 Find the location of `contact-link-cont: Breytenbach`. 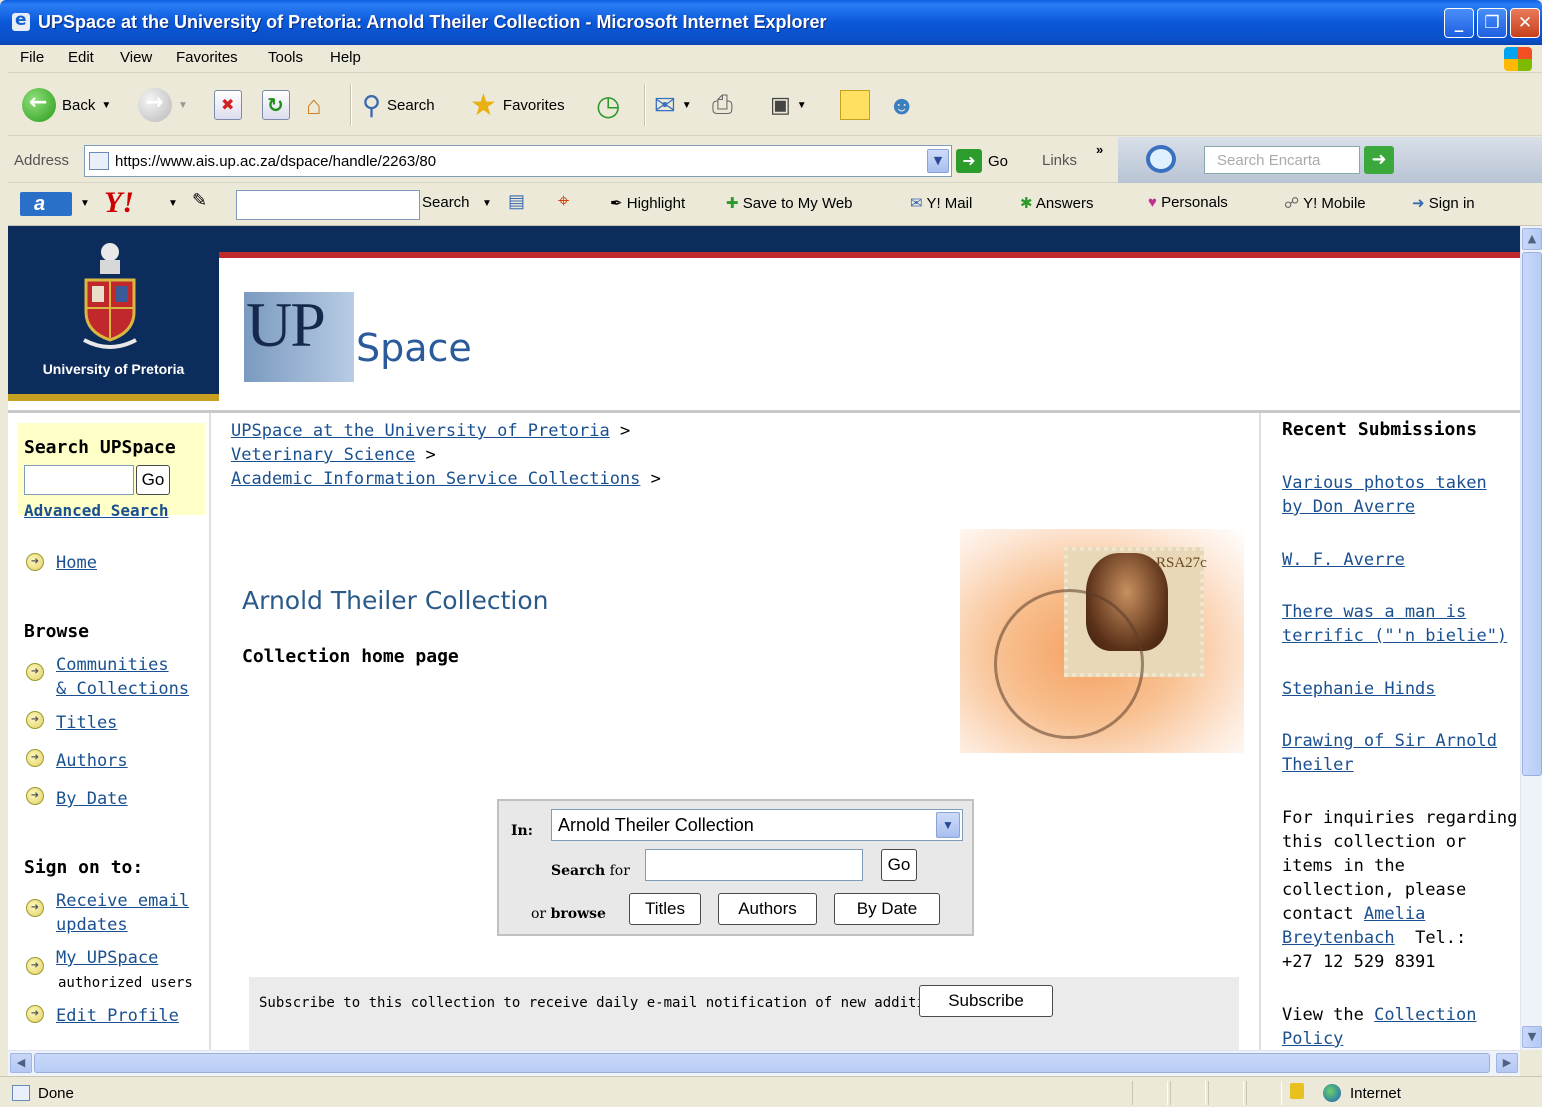

contact-link-cont: Breytenbach is located at coordinates (1338, 938).